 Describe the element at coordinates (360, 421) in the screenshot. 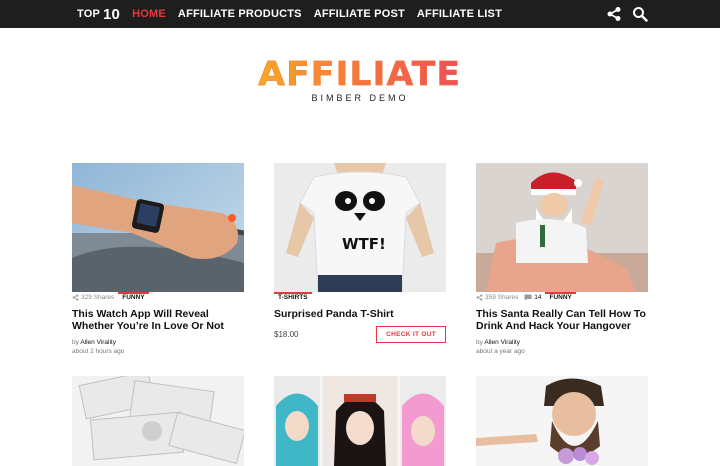

I see `post-thumbnail-cosplay` at that location.